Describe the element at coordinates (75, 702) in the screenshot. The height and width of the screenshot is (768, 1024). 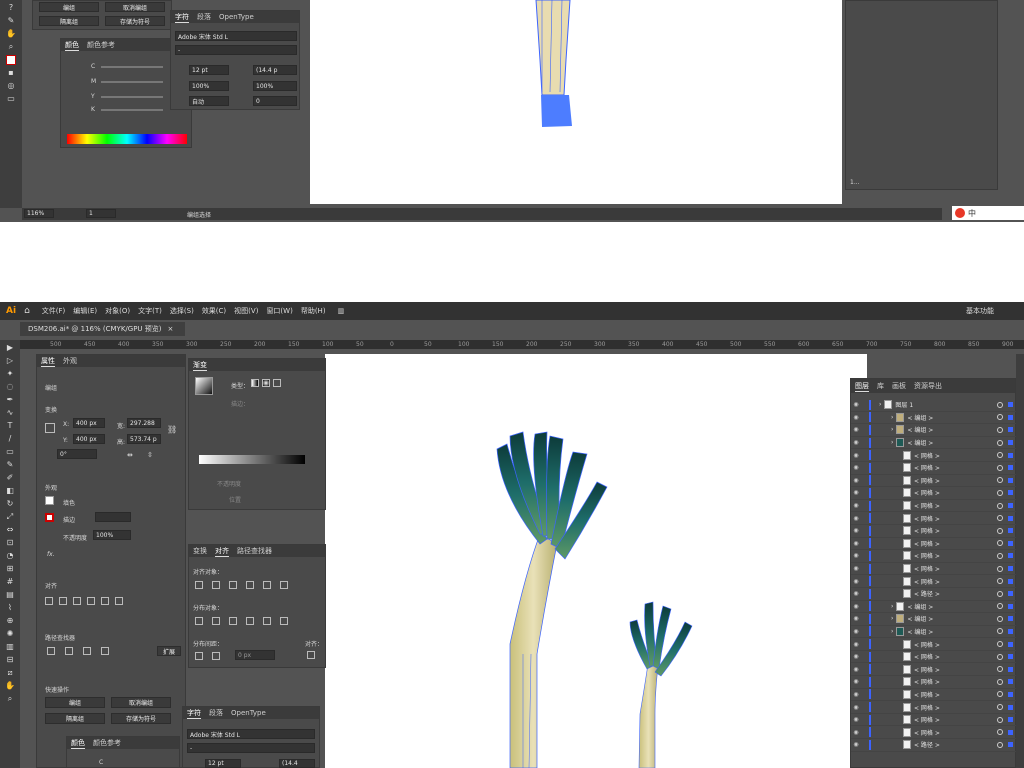
I see `group-button: 编组` at that location.